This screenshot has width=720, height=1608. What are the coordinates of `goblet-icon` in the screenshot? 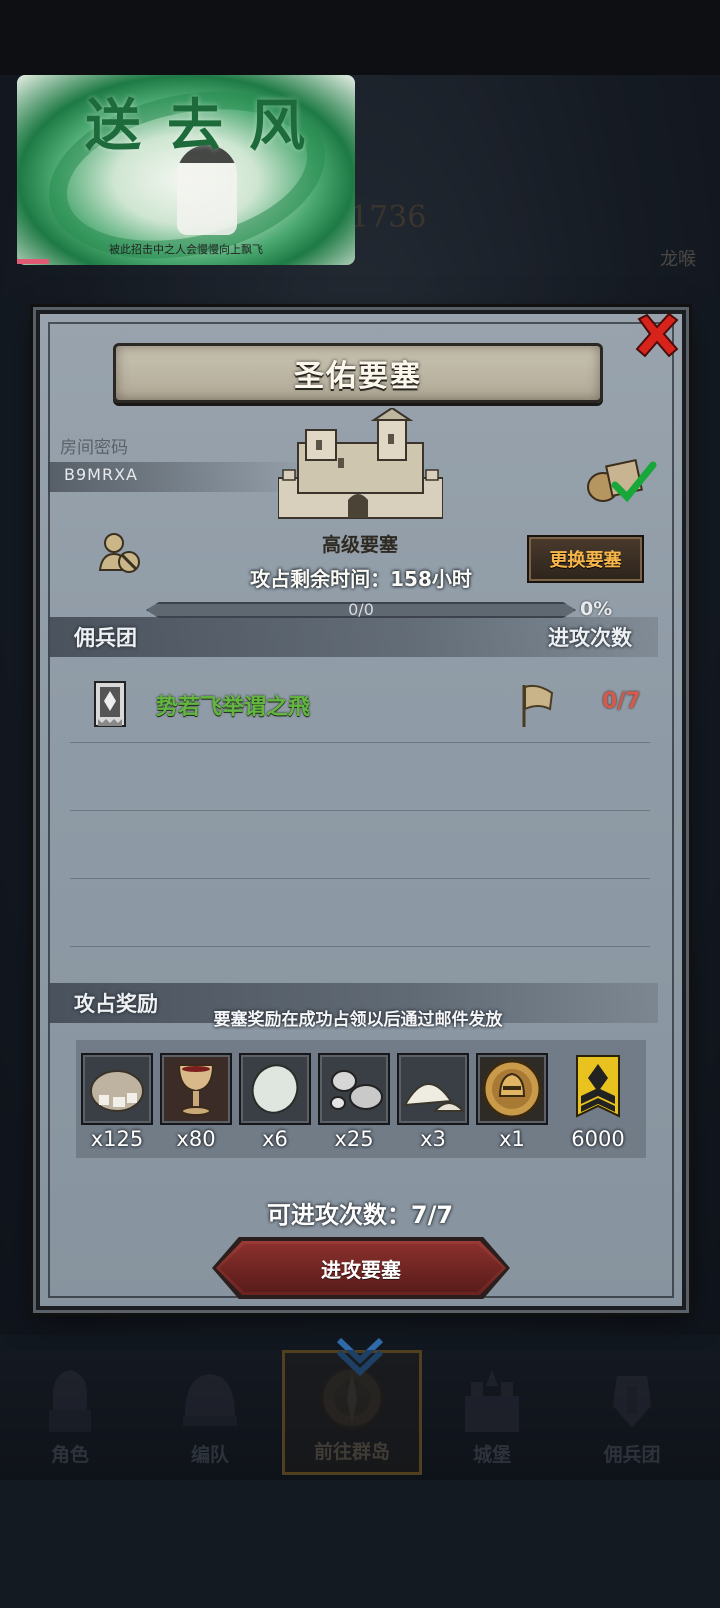 It's located at (196, 1089).